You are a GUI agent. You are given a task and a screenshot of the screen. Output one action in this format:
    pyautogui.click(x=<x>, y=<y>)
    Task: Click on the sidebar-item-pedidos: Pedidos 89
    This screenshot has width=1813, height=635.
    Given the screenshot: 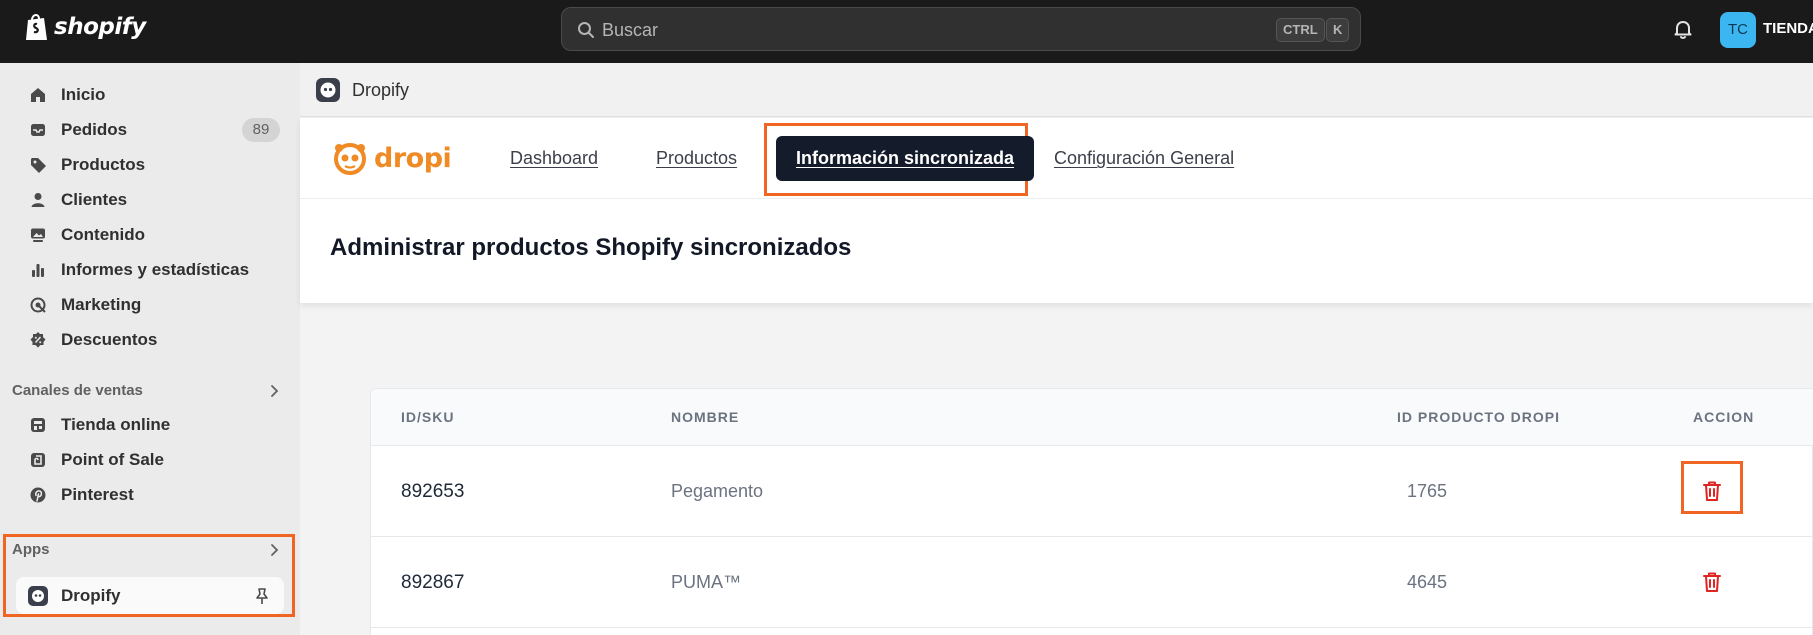 What is the action you would take?
    pyautogui.click(x=150, y=129)
    